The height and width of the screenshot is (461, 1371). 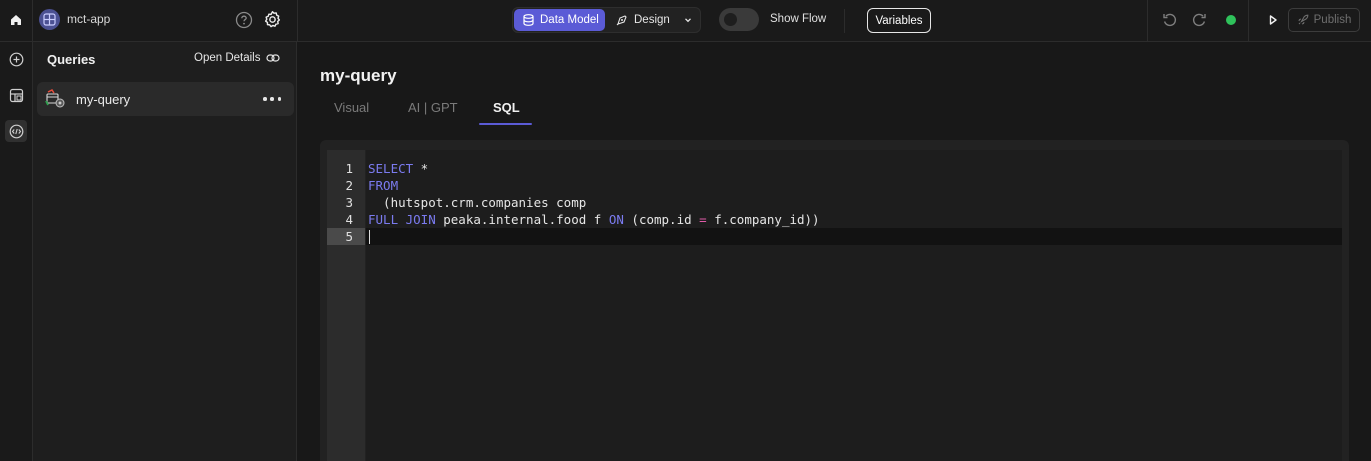 What do you see at coordinates (421, 168) in the screenshot?
I see `sql-token: *` at bounding box center [421, 168].